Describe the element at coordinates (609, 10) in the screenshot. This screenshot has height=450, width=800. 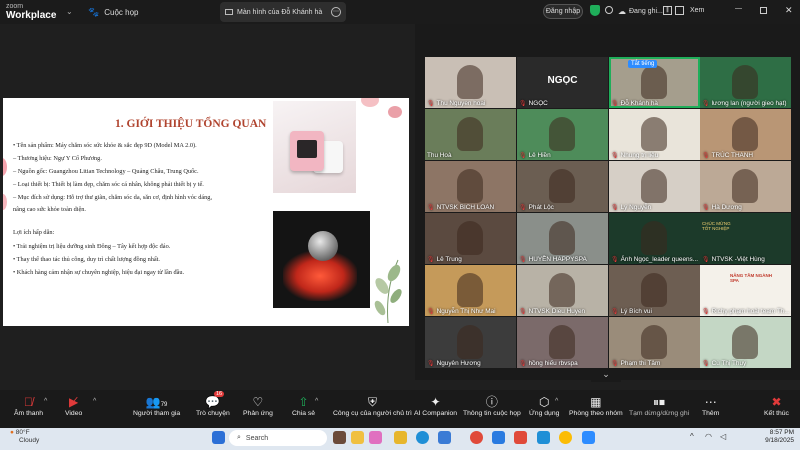
I see `info-icon` at that location.